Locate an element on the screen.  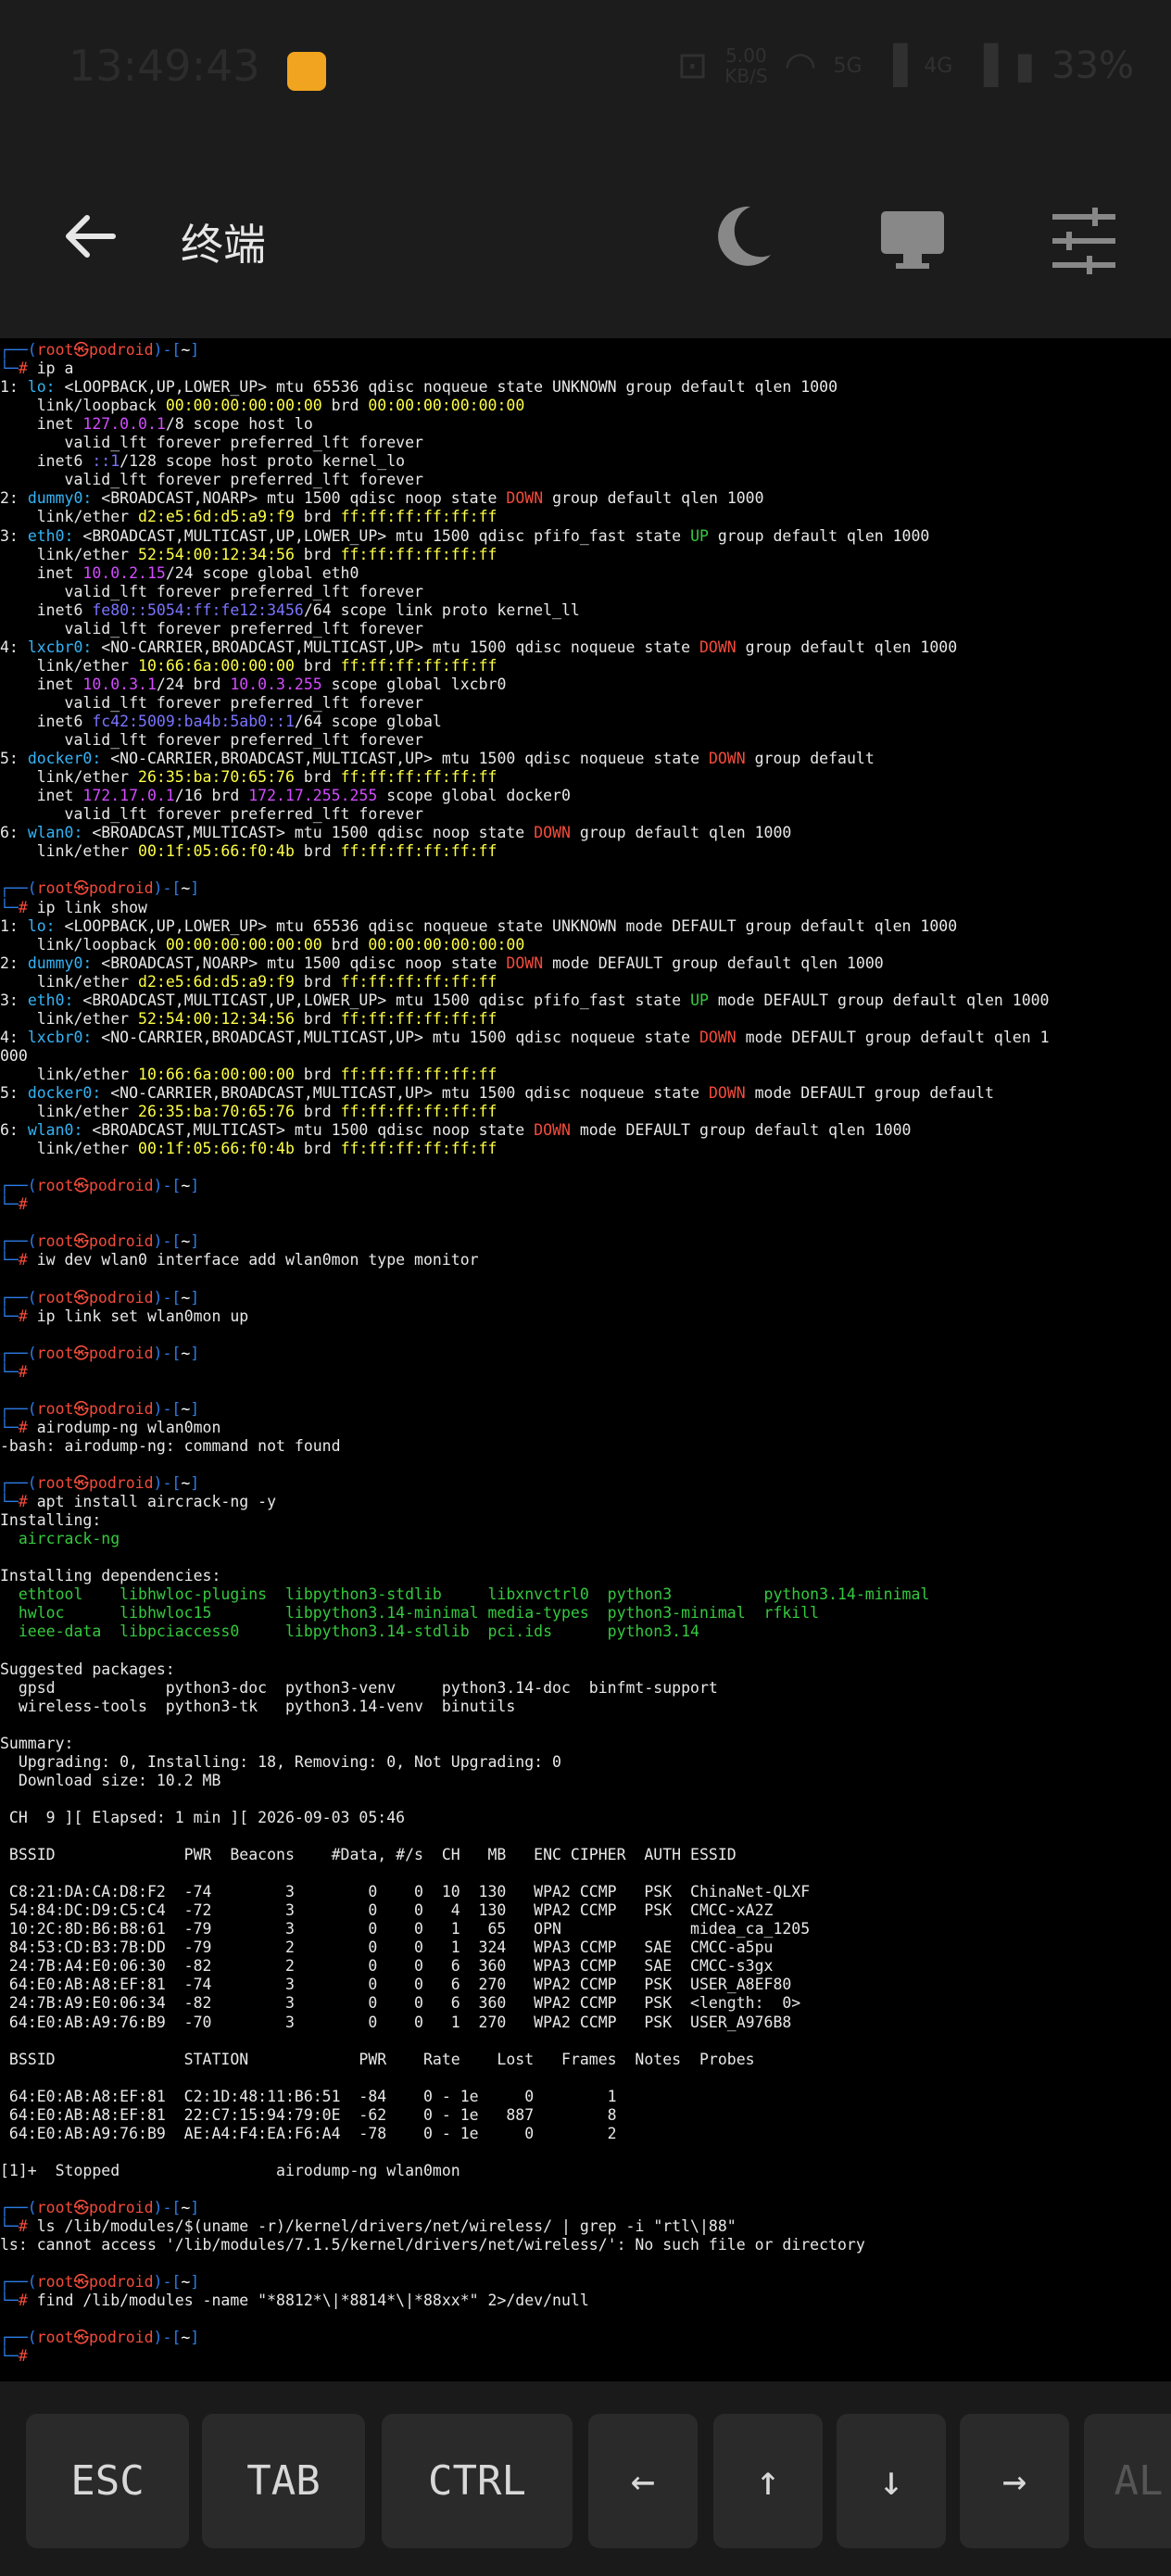
moon-icon is located at coordinates (741, 236).